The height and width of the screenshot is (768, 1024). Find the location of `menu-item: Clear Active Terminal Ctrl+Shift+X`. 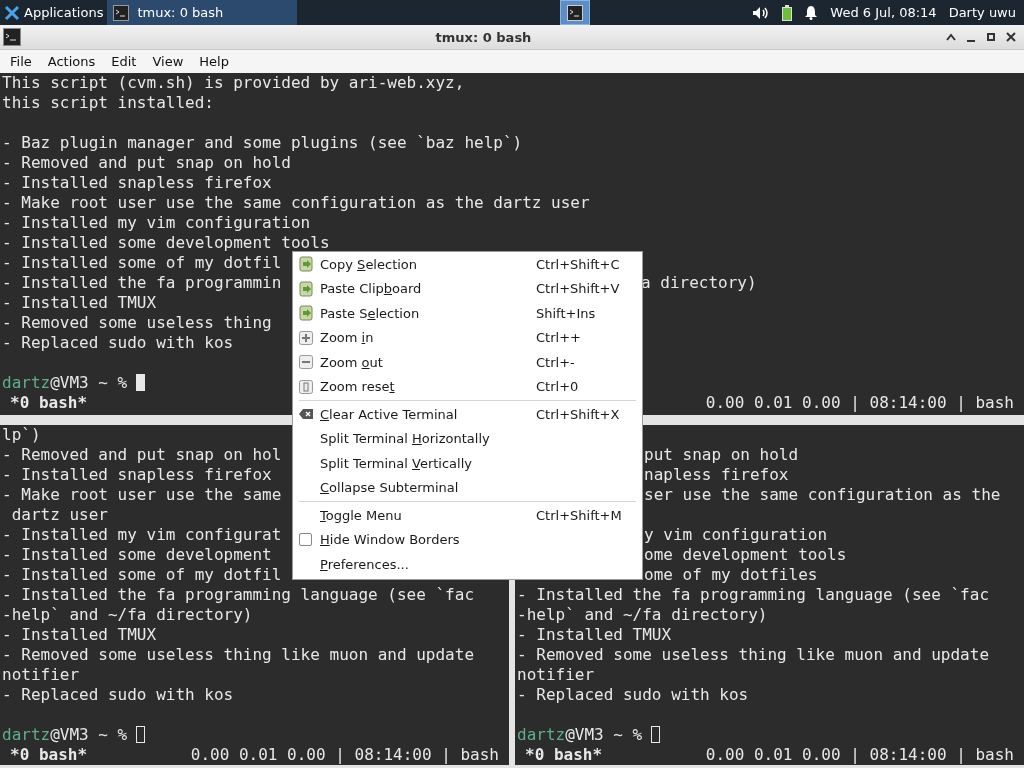

menu-item: Clear Active Terminal Ctrl+Shift+X is located at coordinates (467, 414).